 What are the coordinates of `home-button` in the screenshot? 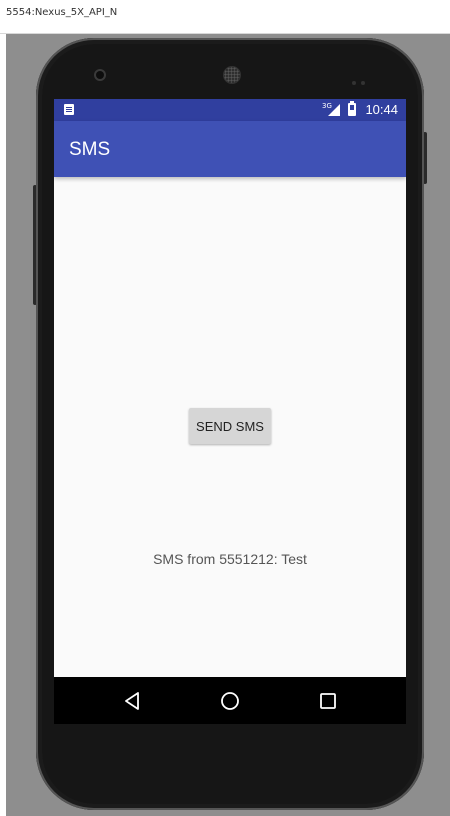 It's located at (230, 700).